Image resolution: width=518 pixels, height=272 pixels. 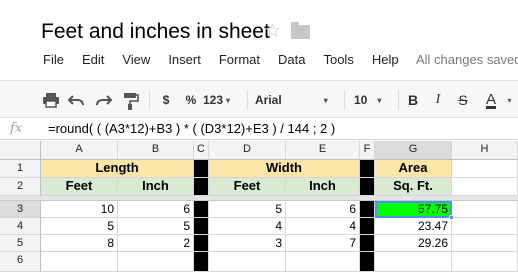 I want to click on area-cell-selected: 57.75, so click(x=413, y=209).